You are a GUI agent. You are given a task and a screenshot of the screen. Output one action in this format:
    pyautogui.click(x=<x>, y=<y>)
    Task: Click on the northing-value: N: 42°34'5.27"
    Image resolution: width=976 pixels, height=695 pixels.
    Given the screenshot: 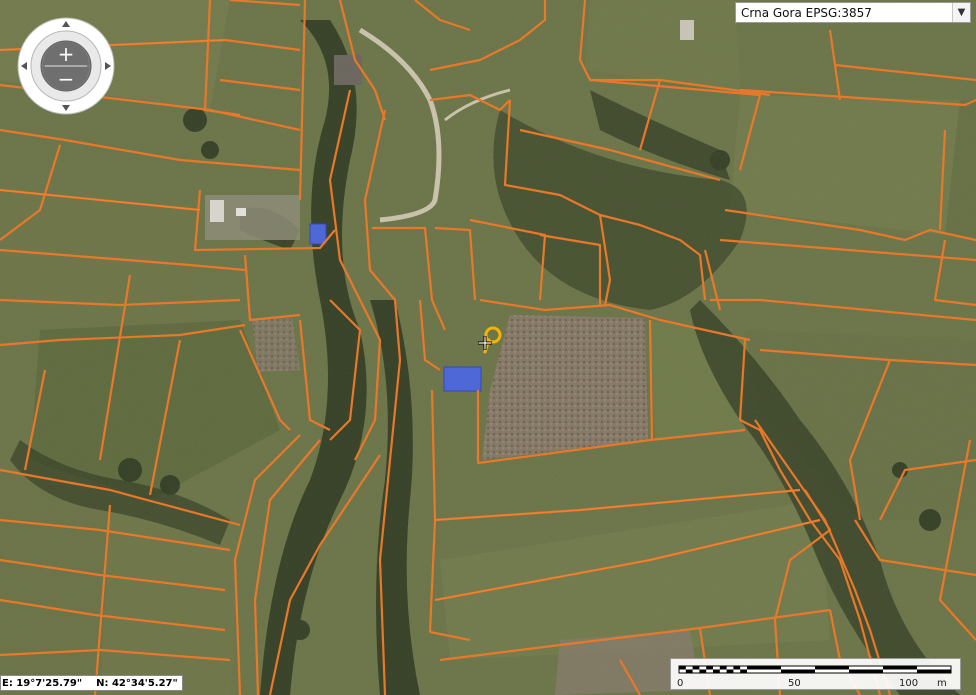 What is the action you would take?
    pyautogui.click(x=137, y=683)
    